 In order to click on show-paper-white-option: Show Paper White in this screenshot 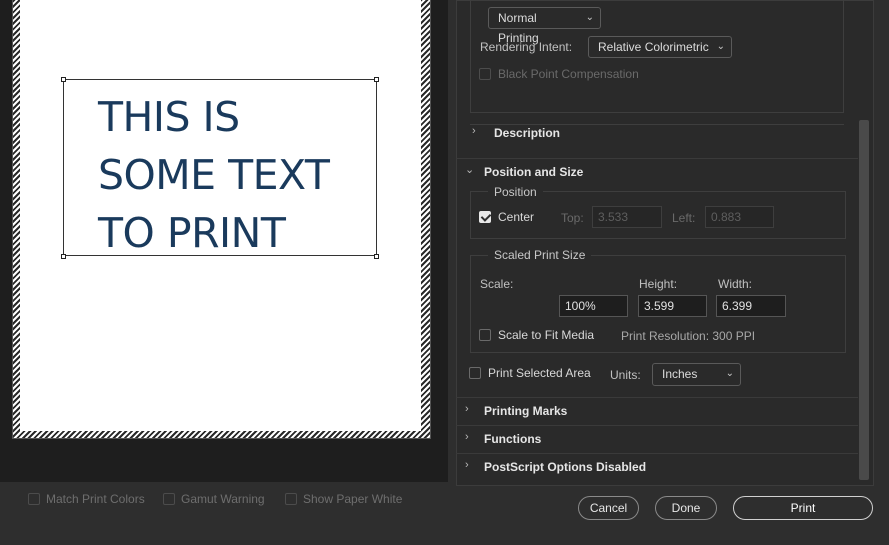, I will do `click(343, 499)`.